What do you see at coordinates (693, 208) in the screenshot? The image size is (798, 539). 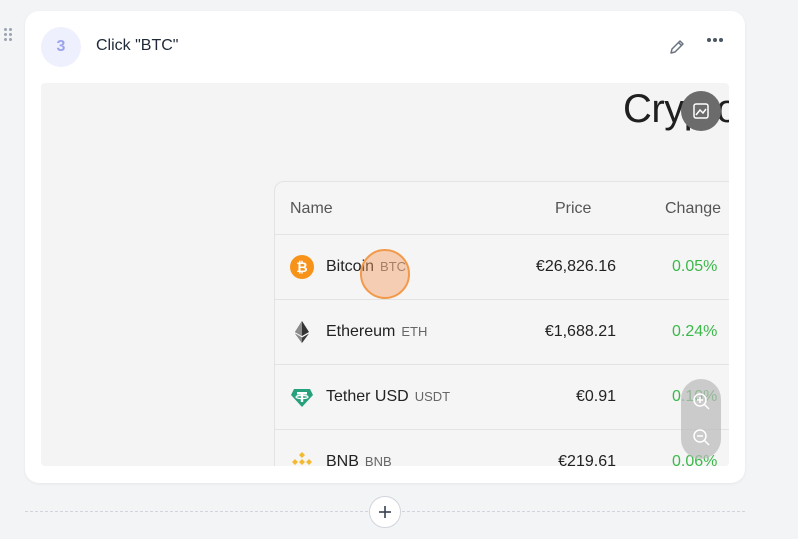 I see `column-header-change: Change` at bounding box center [693, 208].